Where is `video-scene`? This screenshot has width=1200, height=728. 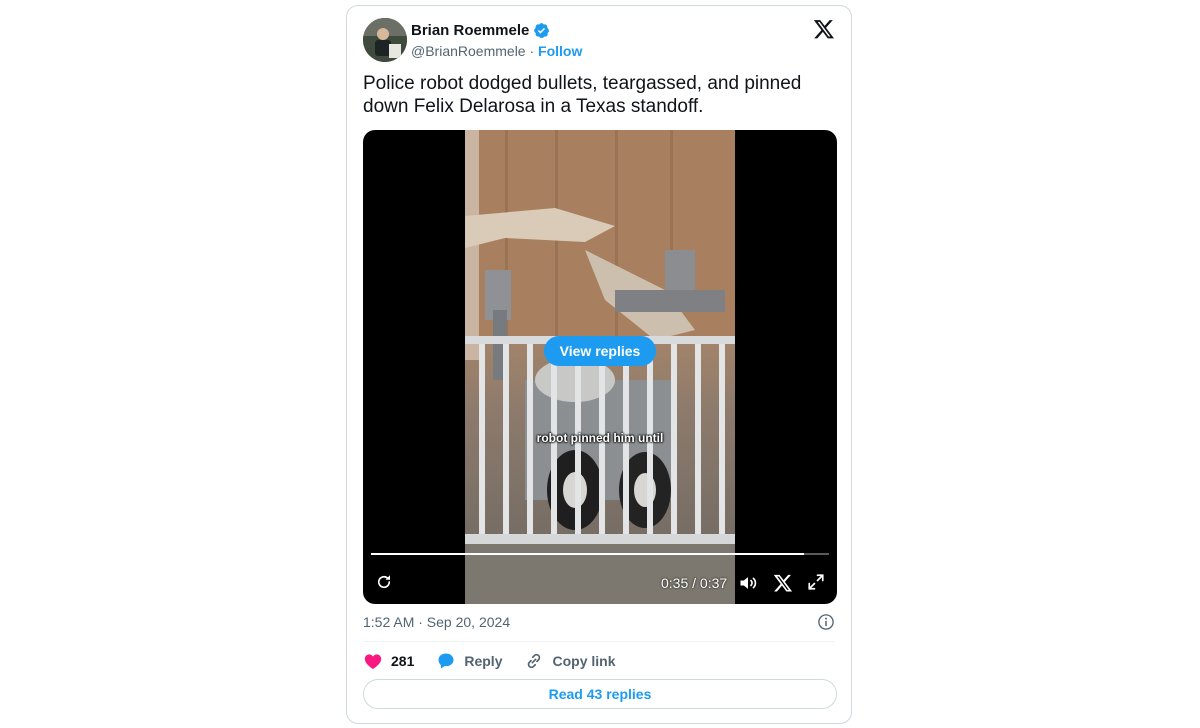
video-scene is located at coordinates (600, 367).